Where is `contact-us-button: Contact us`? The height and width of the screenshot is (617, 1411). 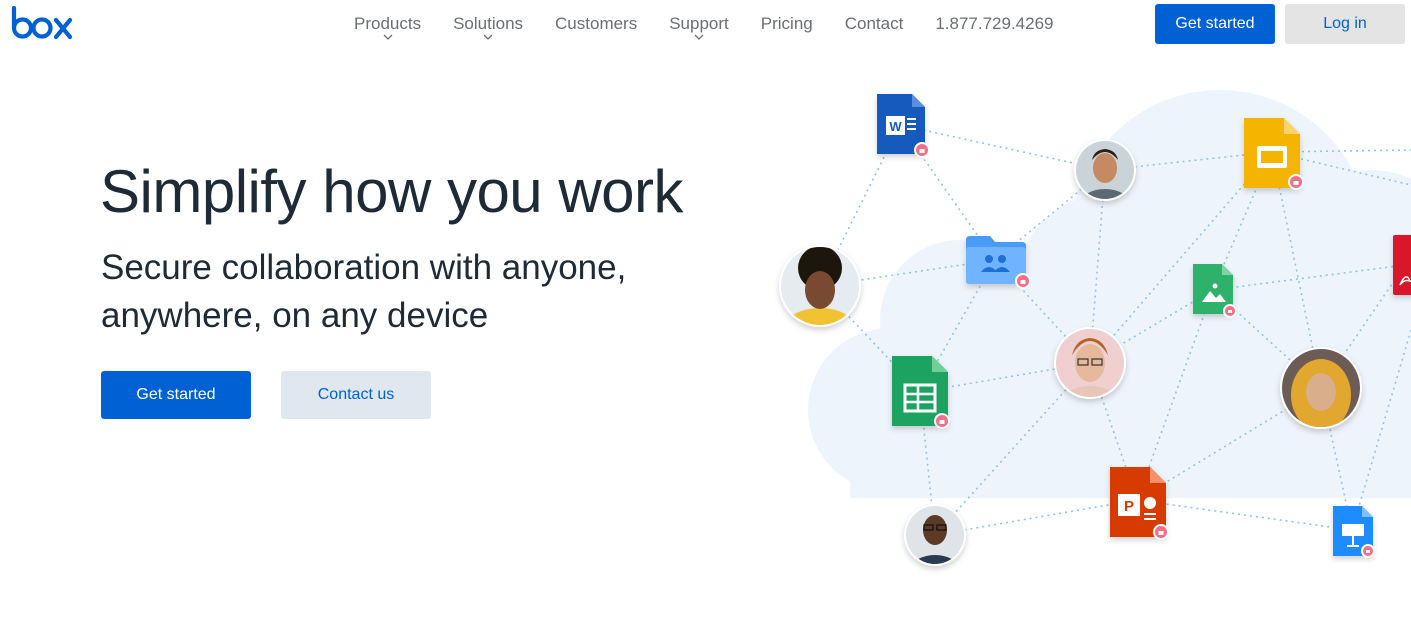 contact-us-button: Contact us is located at coordinates (356, 395).